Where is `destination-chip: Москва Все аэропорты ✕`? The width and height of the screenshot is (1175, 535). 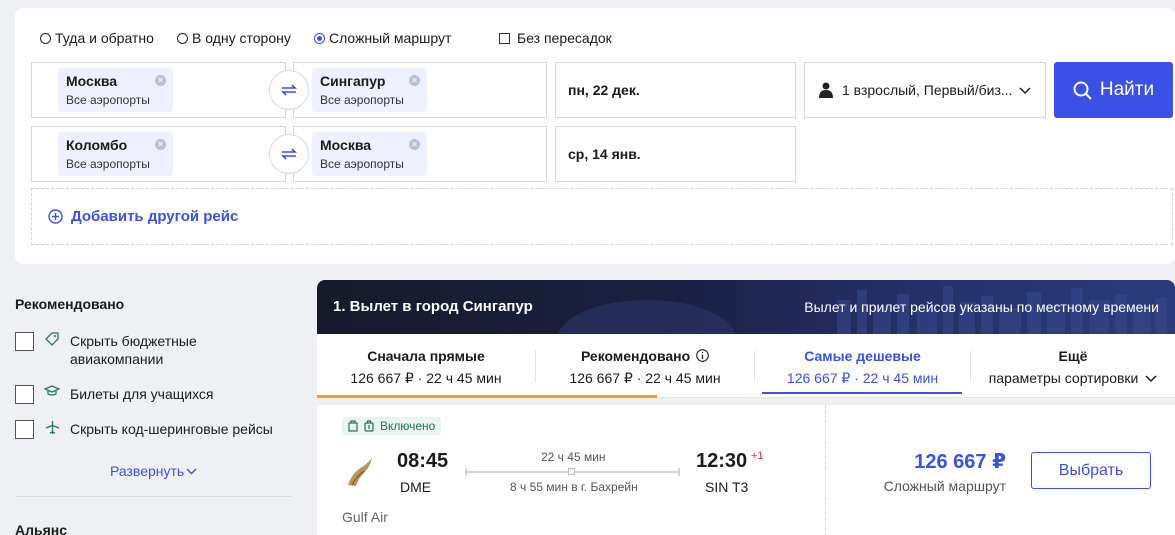 destination-chip: Москва Все аэропорты ✕ is located at coordinates (369, 154).